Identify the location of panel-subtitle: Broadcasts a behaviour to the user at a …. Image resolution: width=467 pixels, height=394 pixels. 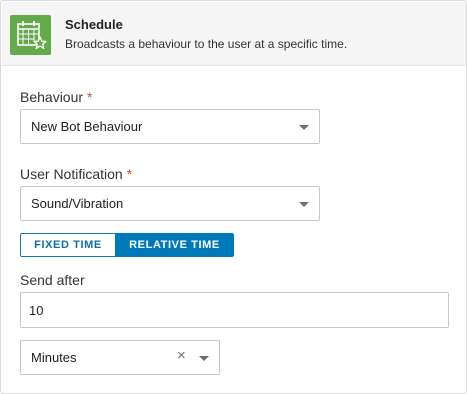
(206, 44).